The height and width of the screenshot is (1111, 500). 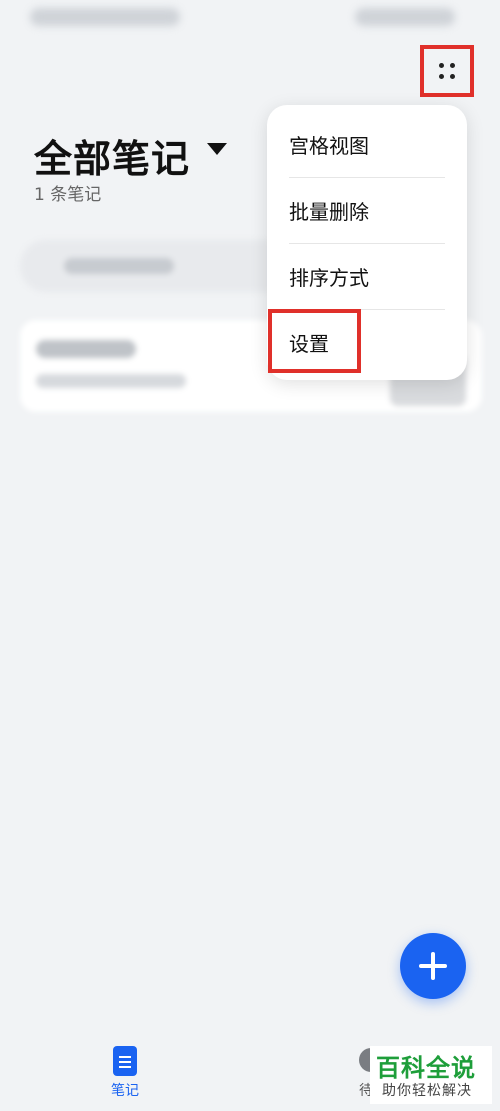 I want to click on menu-item-batch-delete: 批量删除, so click(x=367, y=210).